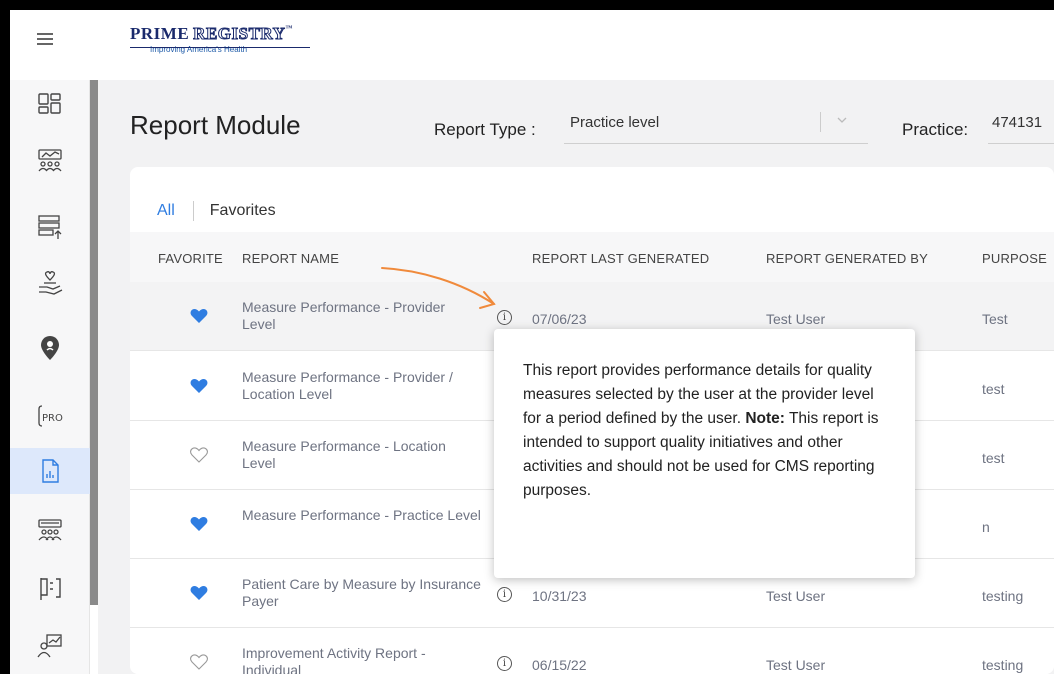 Image resolution: width=1054 pixels, height=674 pixels. I want to click on tooltip-note-label: Note:, so click(765, 418).